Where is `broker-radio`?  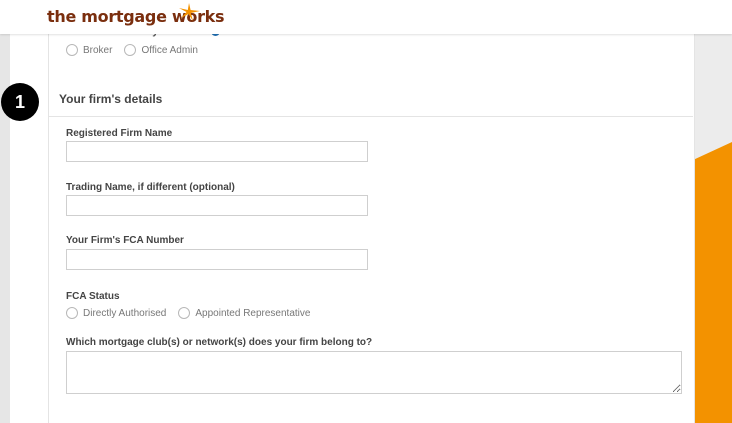
broker-radio is located at coordinates (72, 50).